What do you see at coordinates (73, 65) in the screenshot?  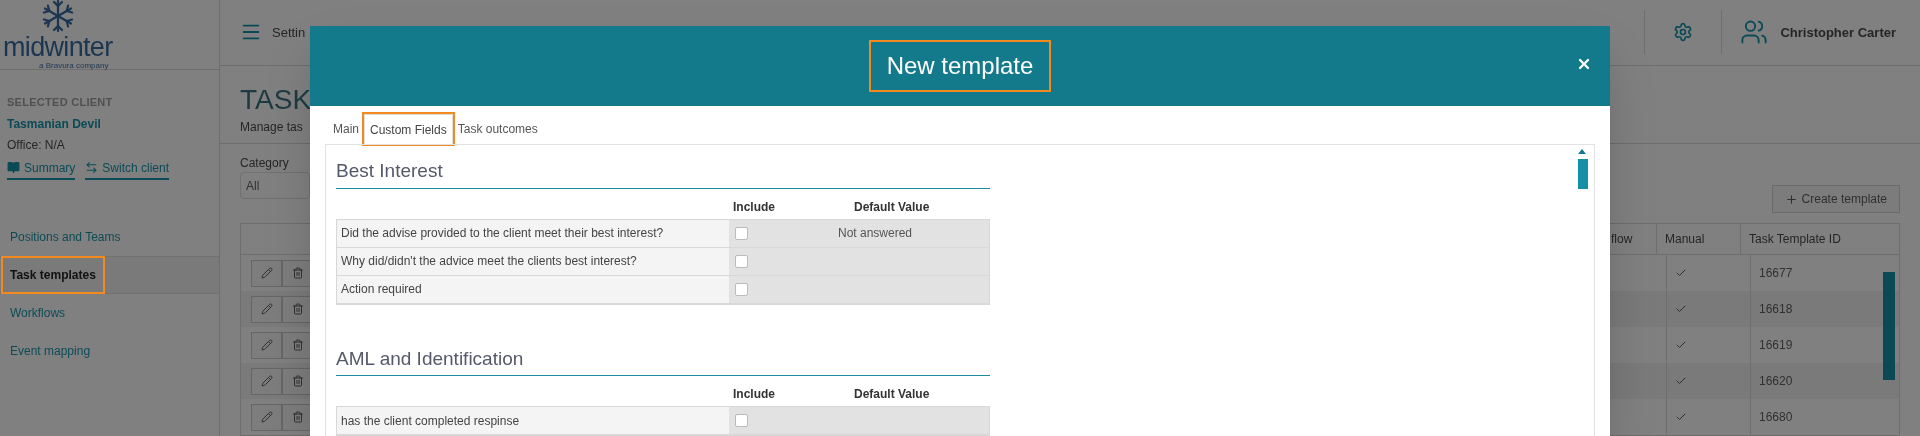 I see `logo-tagline: a Bravura company` at bounding box center [73, 65].